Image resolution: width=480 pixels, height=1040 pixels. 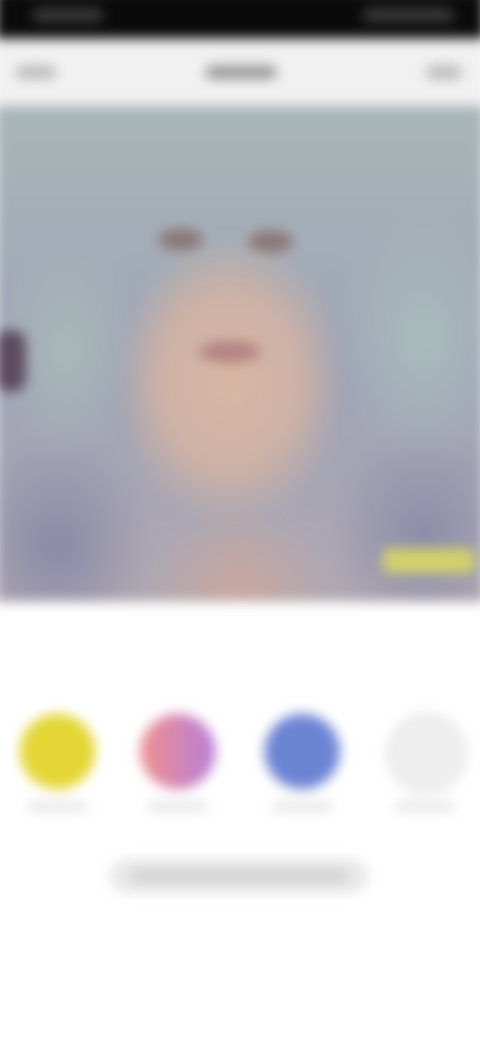 What do you see at coordinates (57, 751) in the screenshot?
I see `color-option-yellow` at bounding box center [57, 751].